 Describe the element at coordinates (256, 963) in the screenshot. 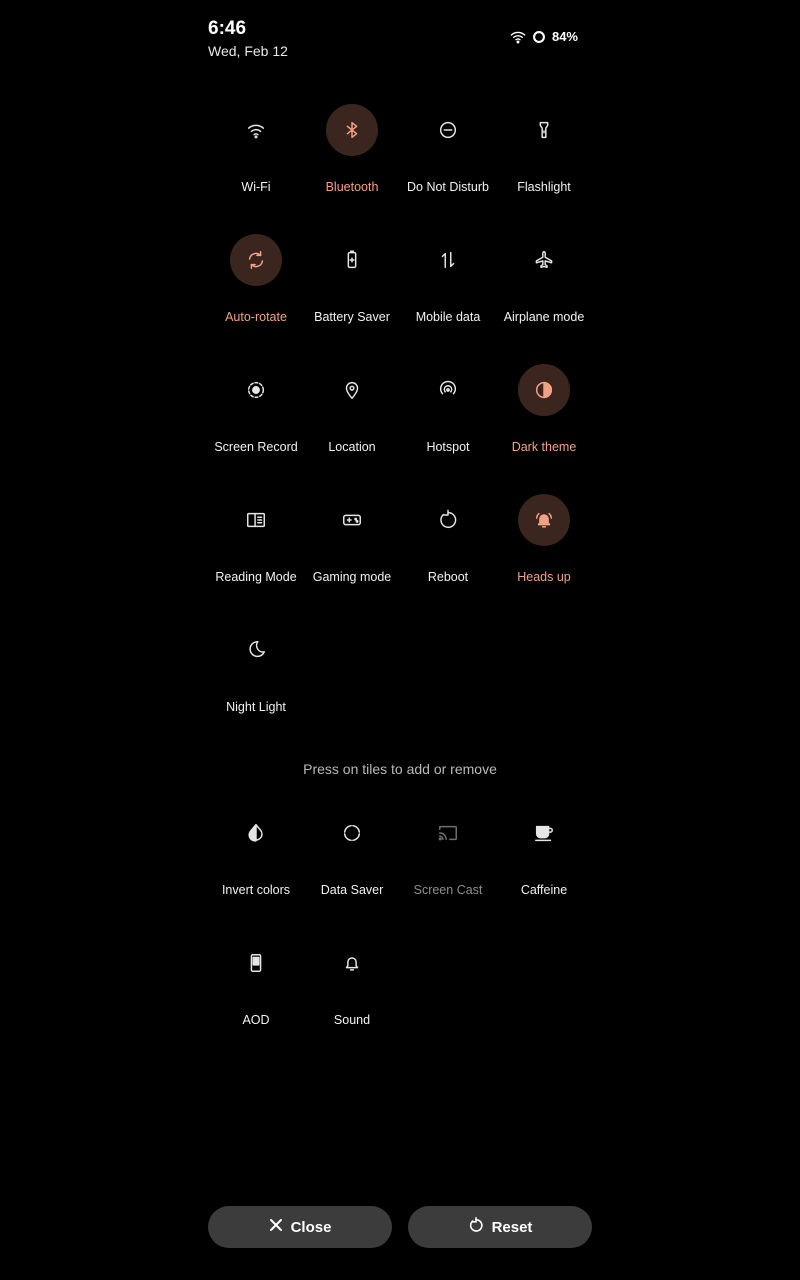

I see `aod-icon` at that location.